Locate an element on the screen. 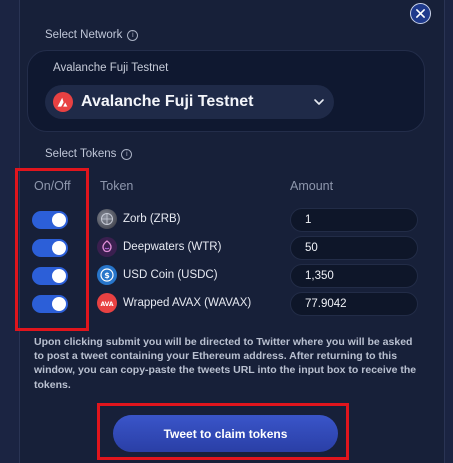 The image size is (453, 463). token-row-wavax: AVA Wrapped AVAX (WAVAX) is located at coordinates (174, 303).